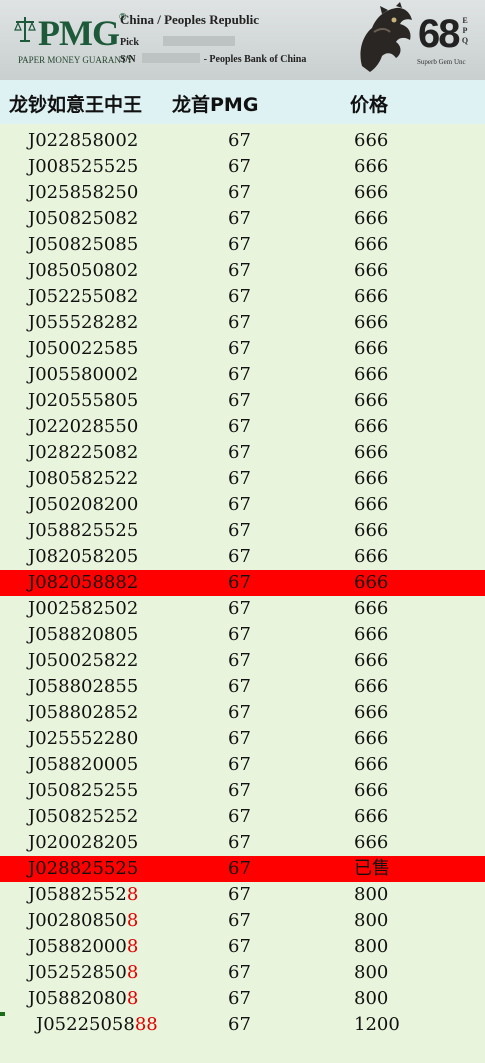 Image resolution: width=485 pixels, height=1063 pixels. Describe the element at coordinates (369, 105) in the screenshot. I see `header-price: 价格` at that location.